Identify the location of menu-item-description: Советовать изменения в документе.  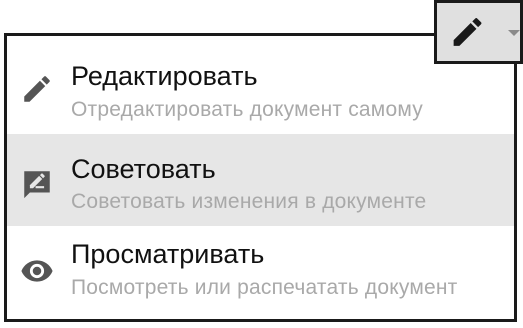
(249, 201).